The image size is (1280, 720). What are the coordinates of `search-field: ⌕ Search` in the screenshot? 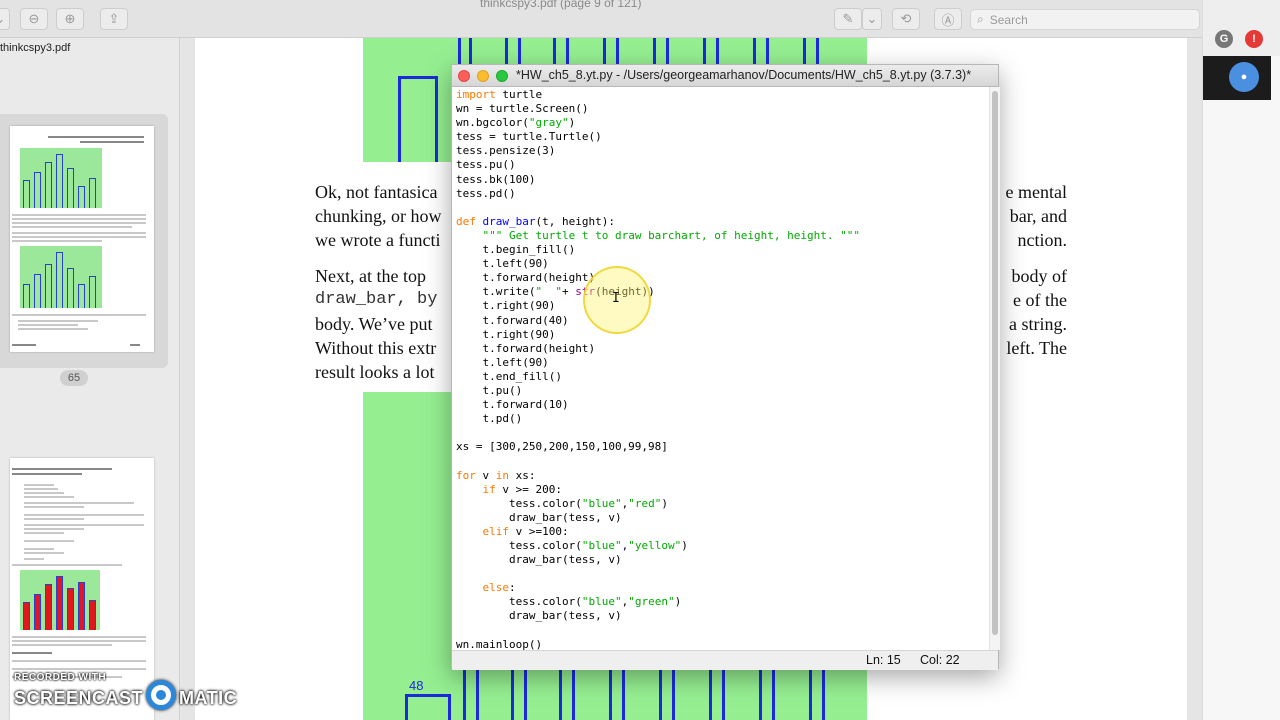 It's located at (1085, 19).